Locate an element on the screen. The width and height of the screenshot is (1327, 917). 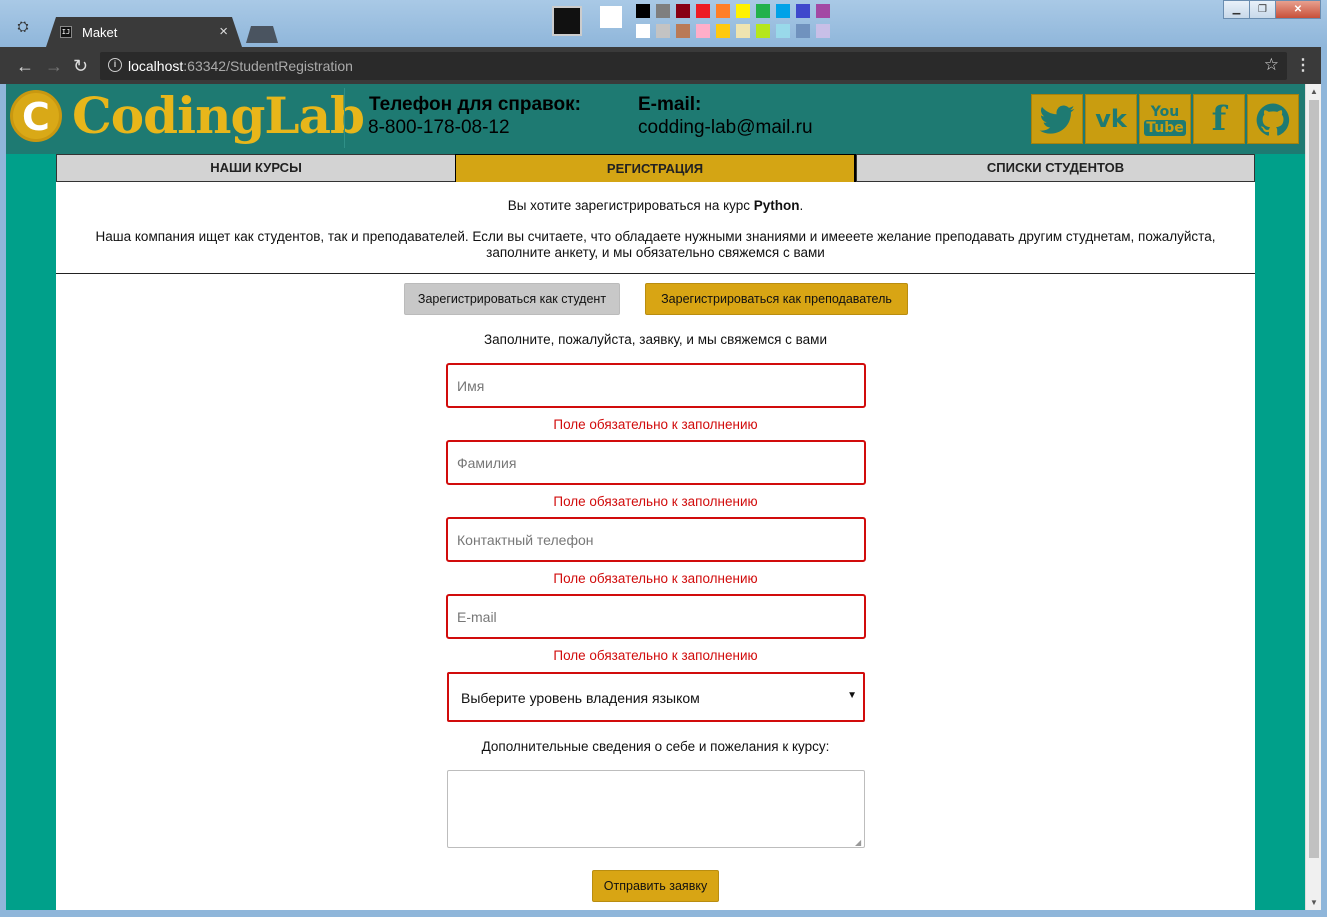
twitter-icon is located at coordinates (1057, 119).